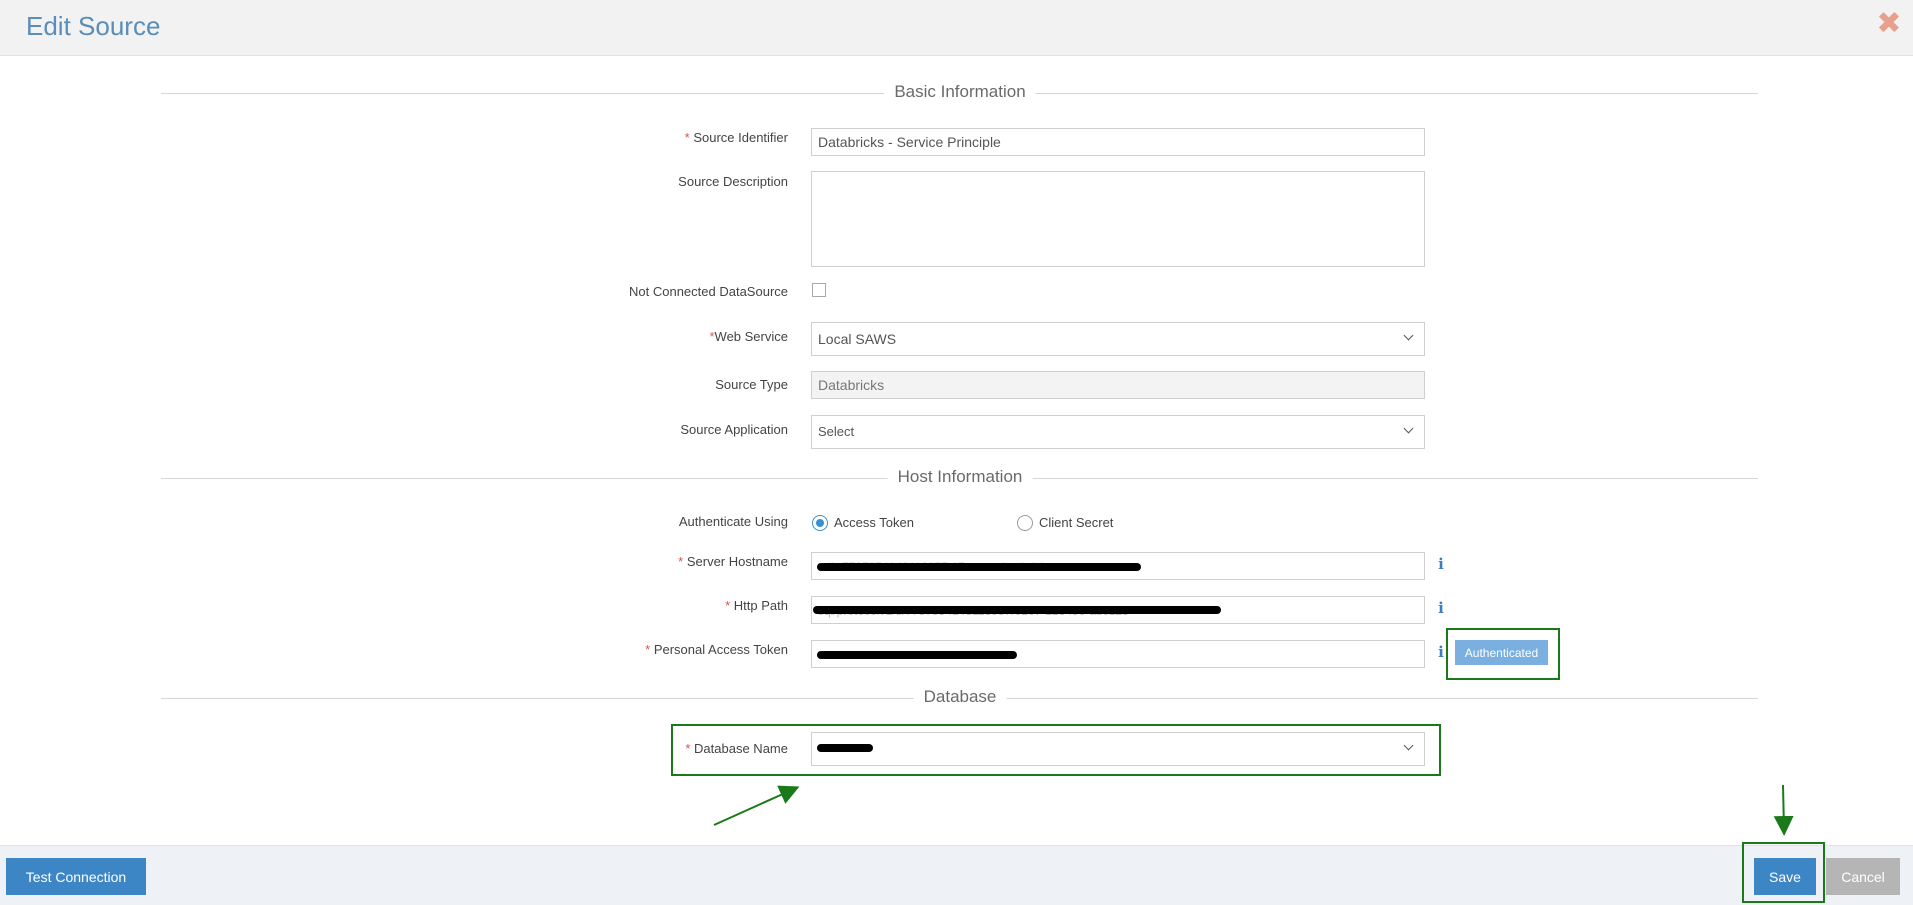  I want to click on arrow-to-save, so click(1783, 810).